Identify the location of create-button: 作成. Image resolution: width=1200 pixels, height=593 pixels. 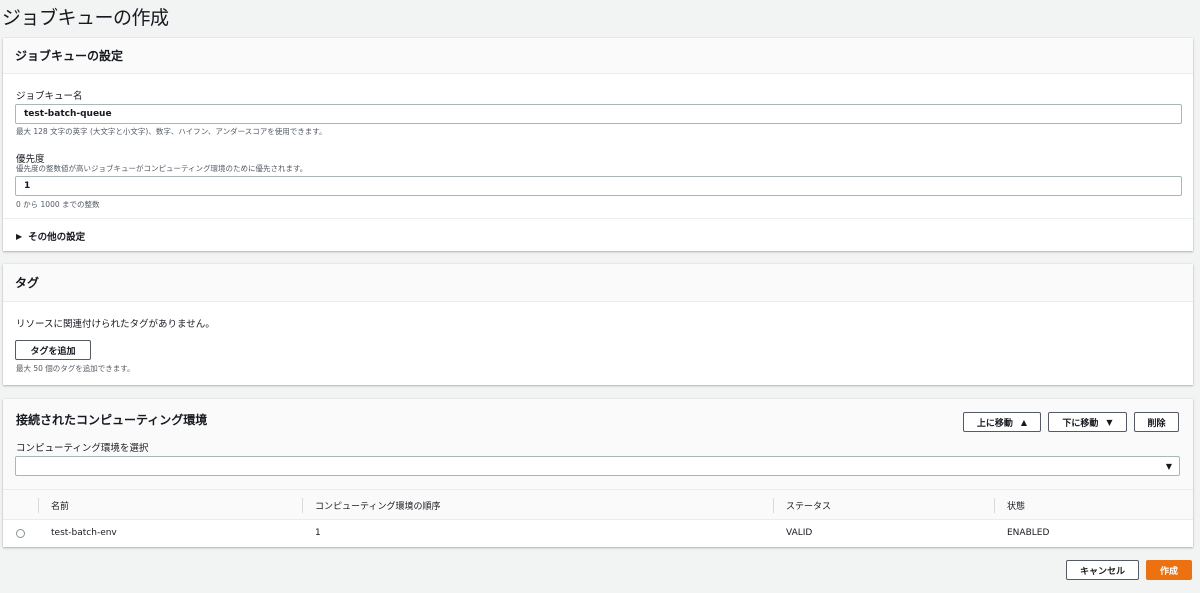
(1169, 570).